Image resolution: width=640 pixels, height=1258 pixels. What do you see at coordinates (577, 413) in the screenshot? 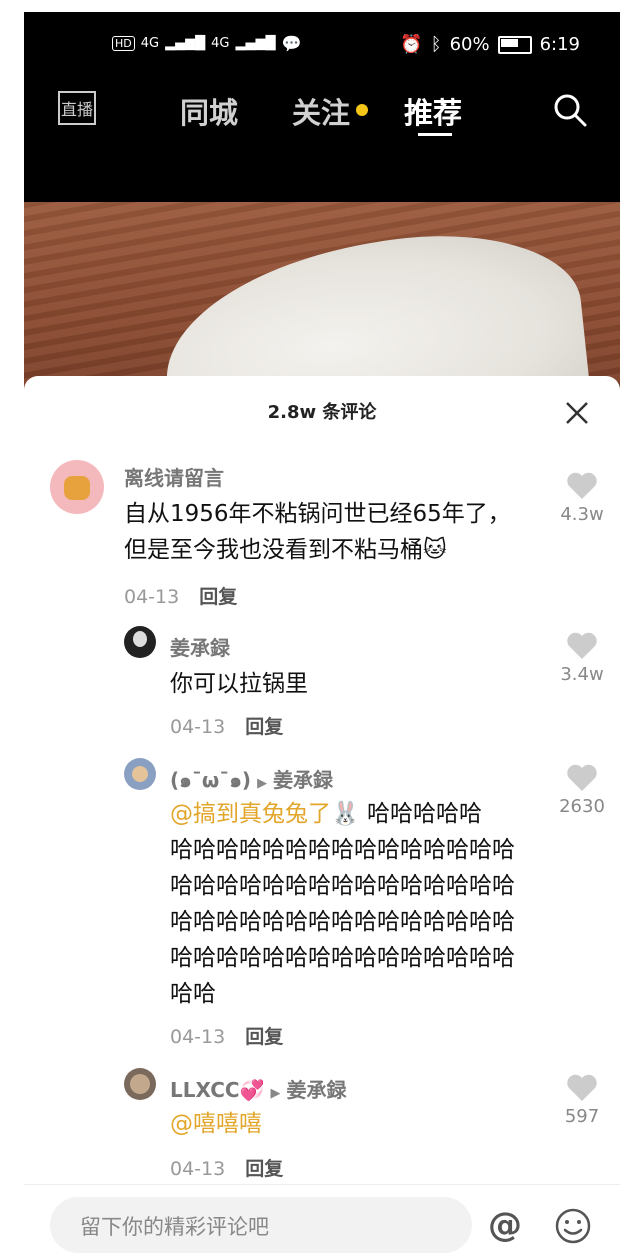
I see `close-icon` at bounding box center [577, 413].